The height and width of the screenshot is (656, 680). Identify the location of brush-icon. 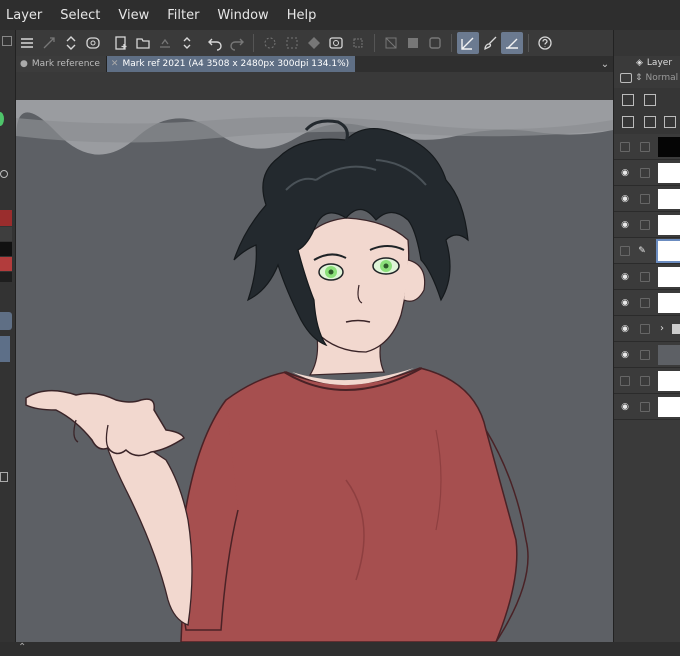
(490, 43).